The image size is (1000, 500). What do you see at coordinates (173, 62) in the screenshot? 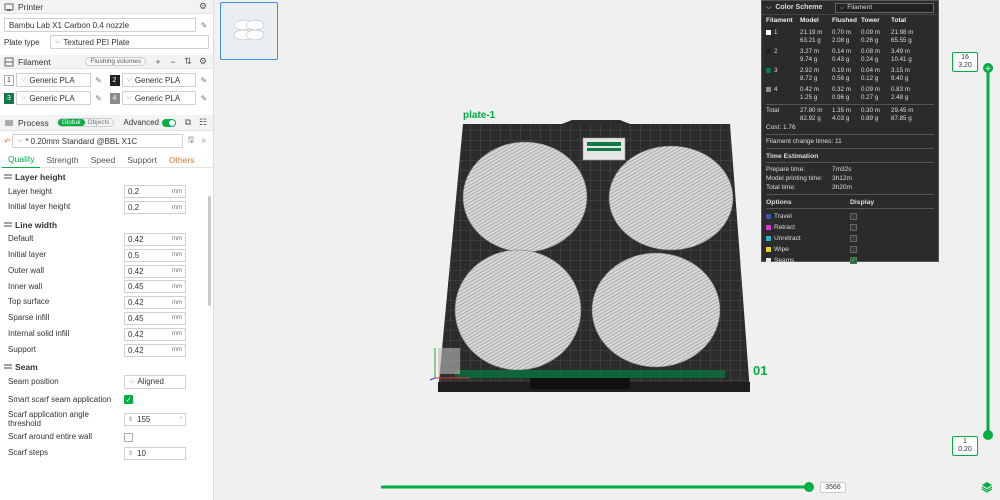
I see `remove-icon: −` at bounding box center [173, 62].